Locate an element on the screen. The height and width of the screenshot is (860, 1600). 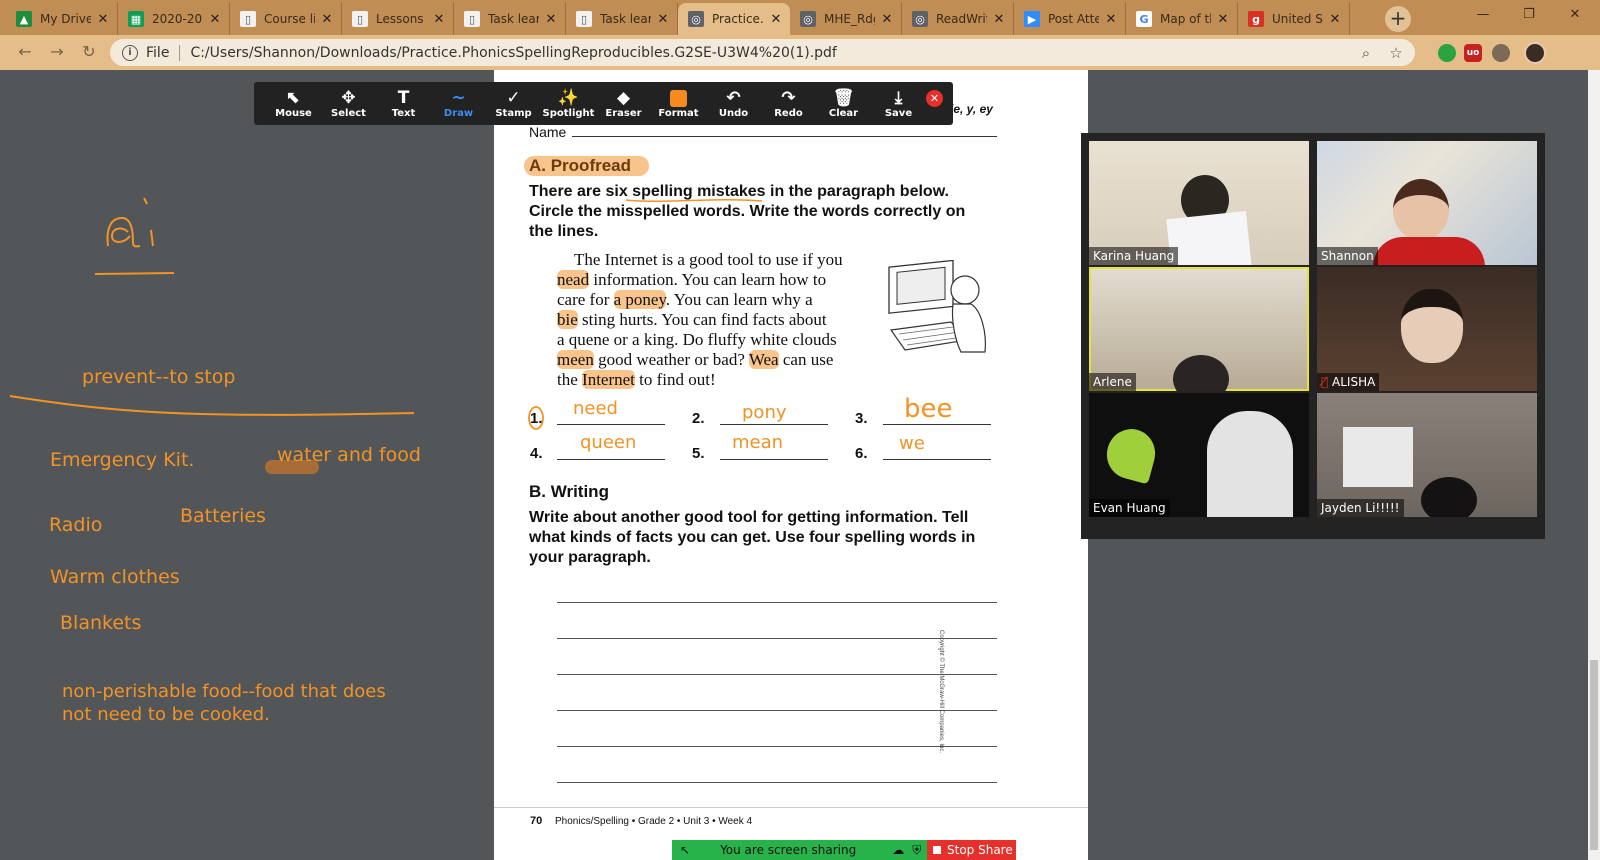
participant-shirt is located at coordinates (1429, 251).